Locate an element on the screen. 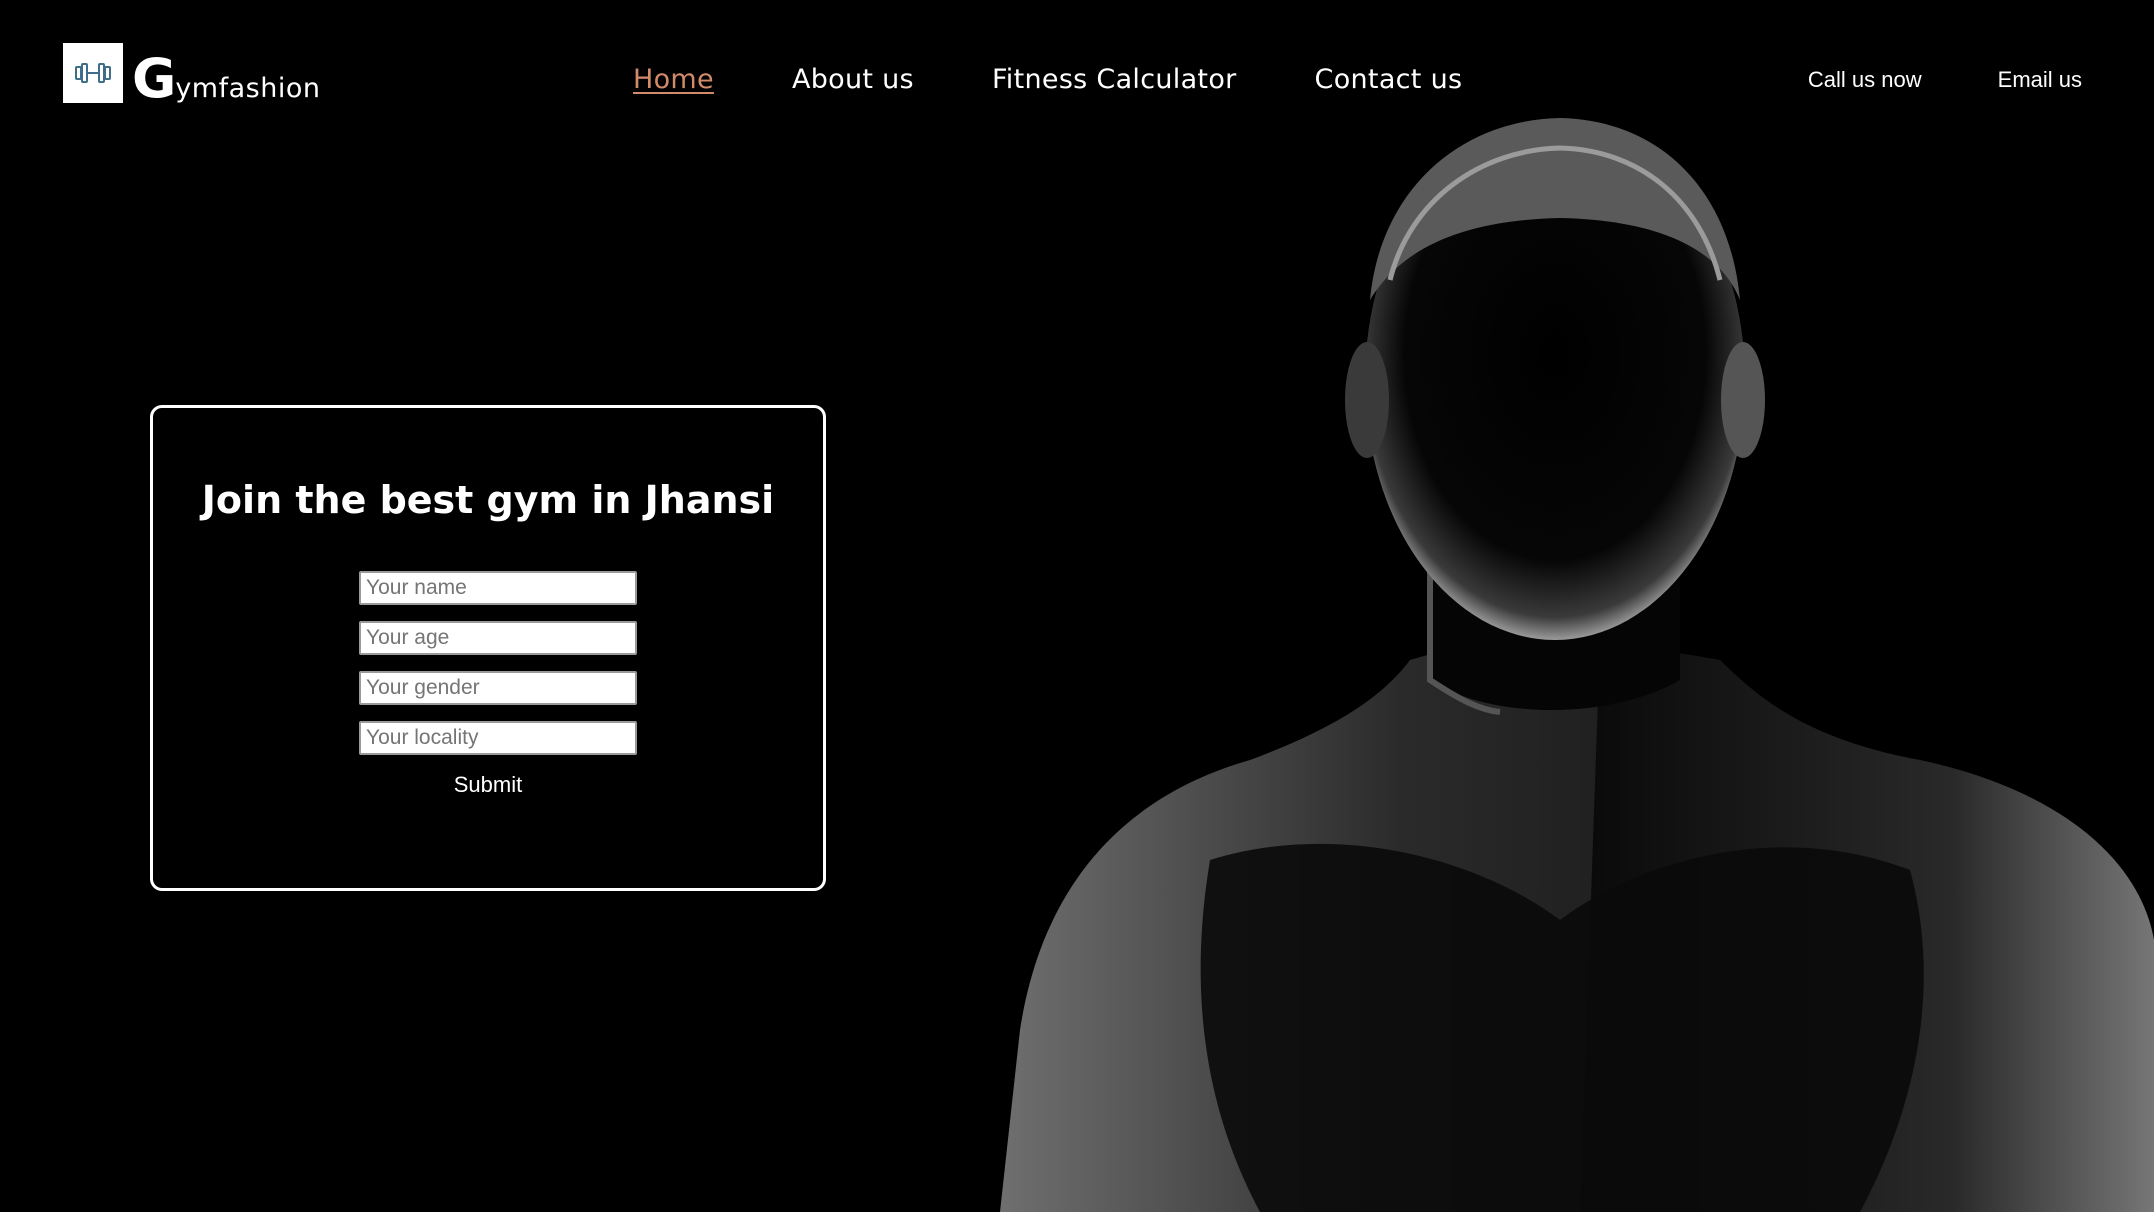 This screenshot has height=1212, width=2154. join-form is located at coordinates (499, 671).